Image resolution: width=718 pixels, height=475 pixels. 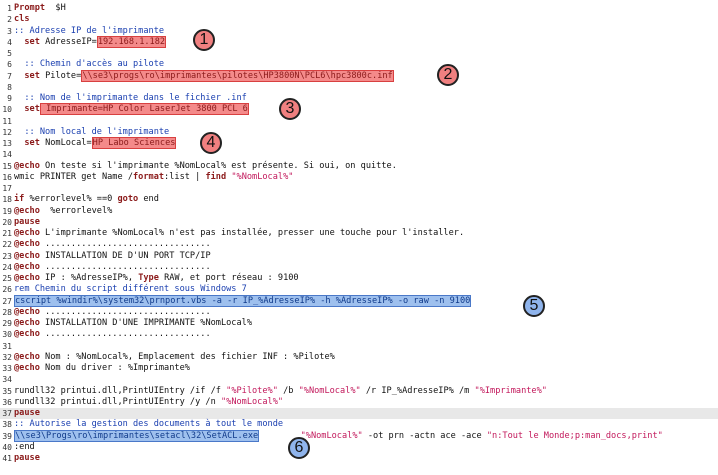 What do you see at coordinates (9, 8) in the screenshot?
I see `line-number: 1` at bounding box center [9, 8].